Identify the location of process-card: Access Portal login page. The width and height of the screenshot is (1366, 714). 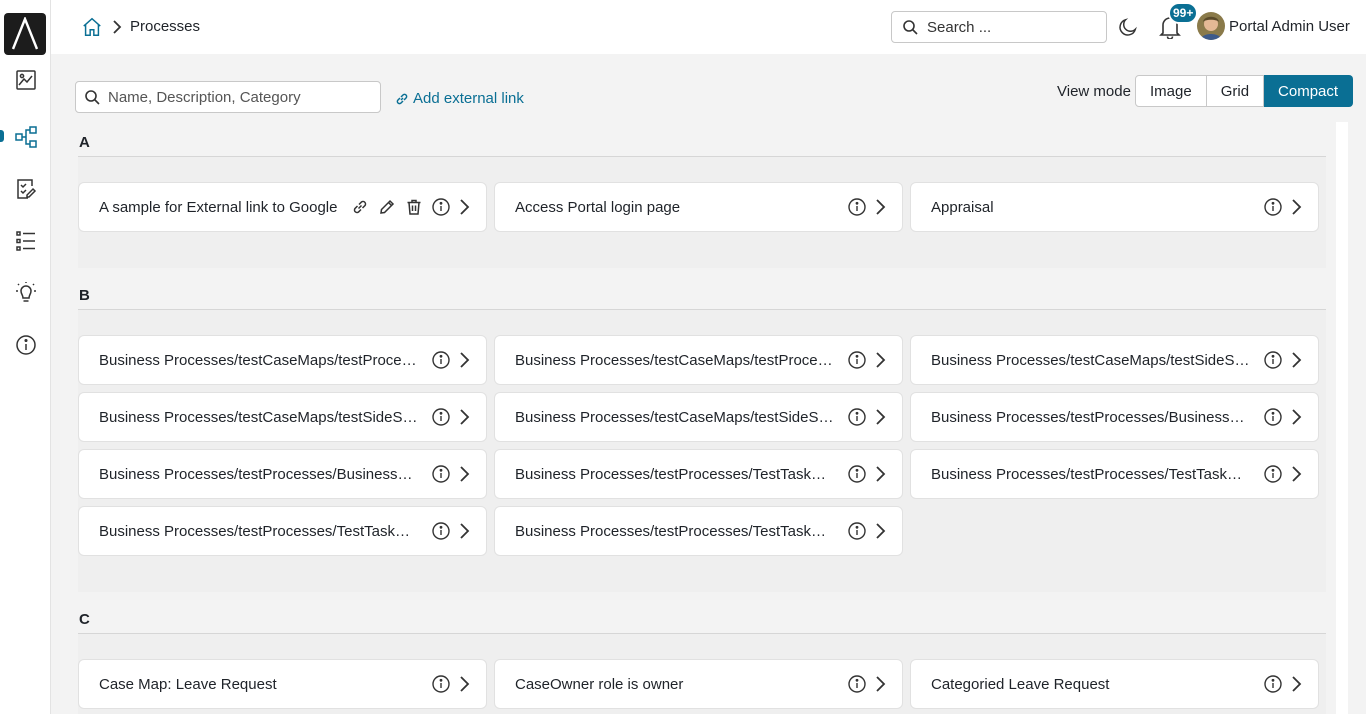
(698, 207).